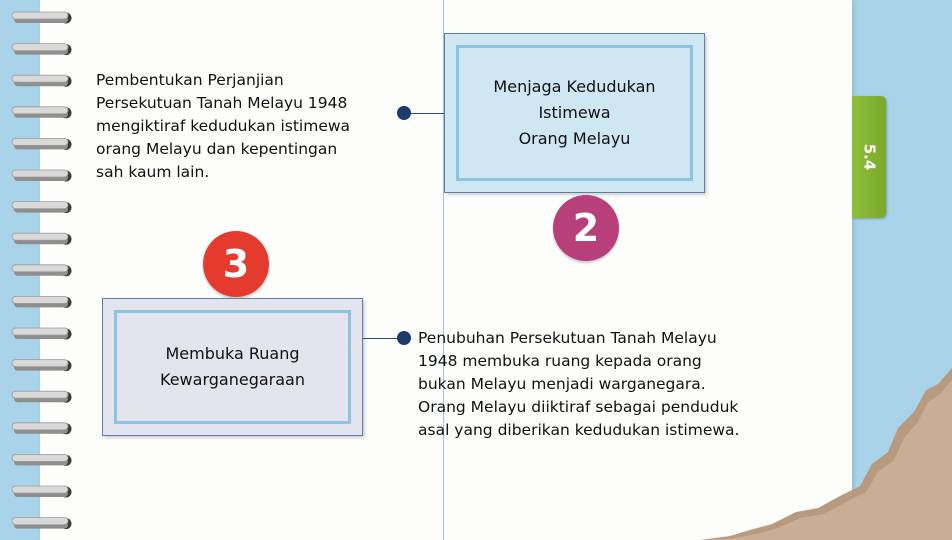 The image size is (952, 540). I want to click on chapter-tab-label: 5.4, so click(868, 157).